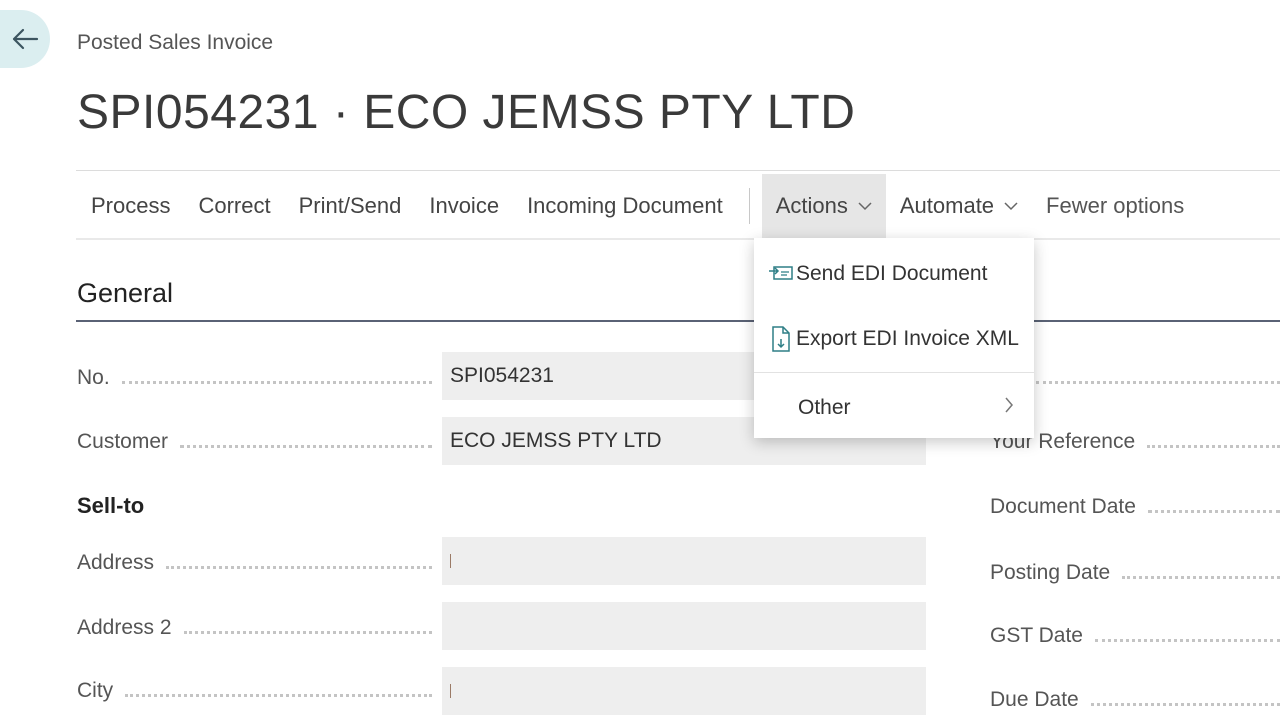  Describe the element at coordinates (234, 206) in the screenshot. I see `action-correct: Correct` at that location.